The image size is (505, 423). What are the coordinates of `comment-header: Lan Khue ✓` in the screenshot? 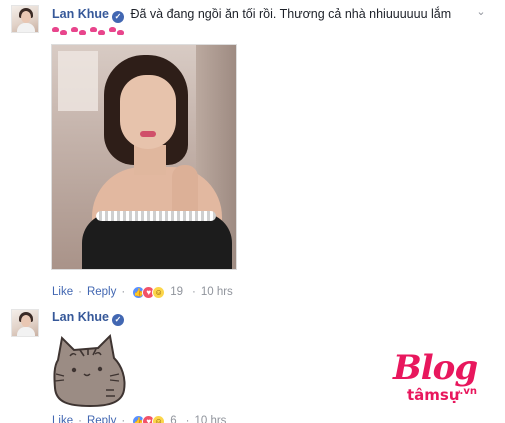 It's located at (89, 318).